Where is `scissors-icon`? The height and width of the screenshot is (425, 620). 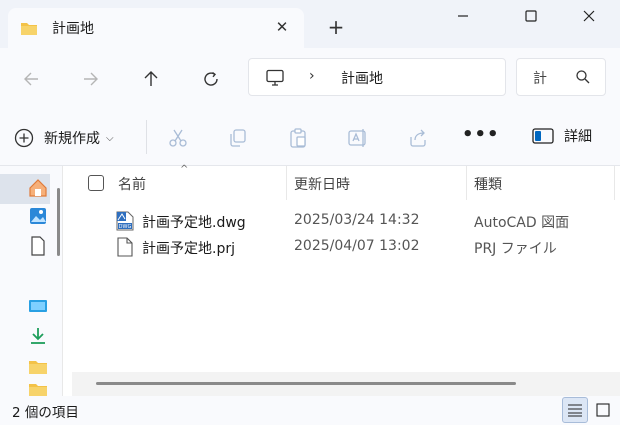 scissors-icon is located at coordinates (178, 138).